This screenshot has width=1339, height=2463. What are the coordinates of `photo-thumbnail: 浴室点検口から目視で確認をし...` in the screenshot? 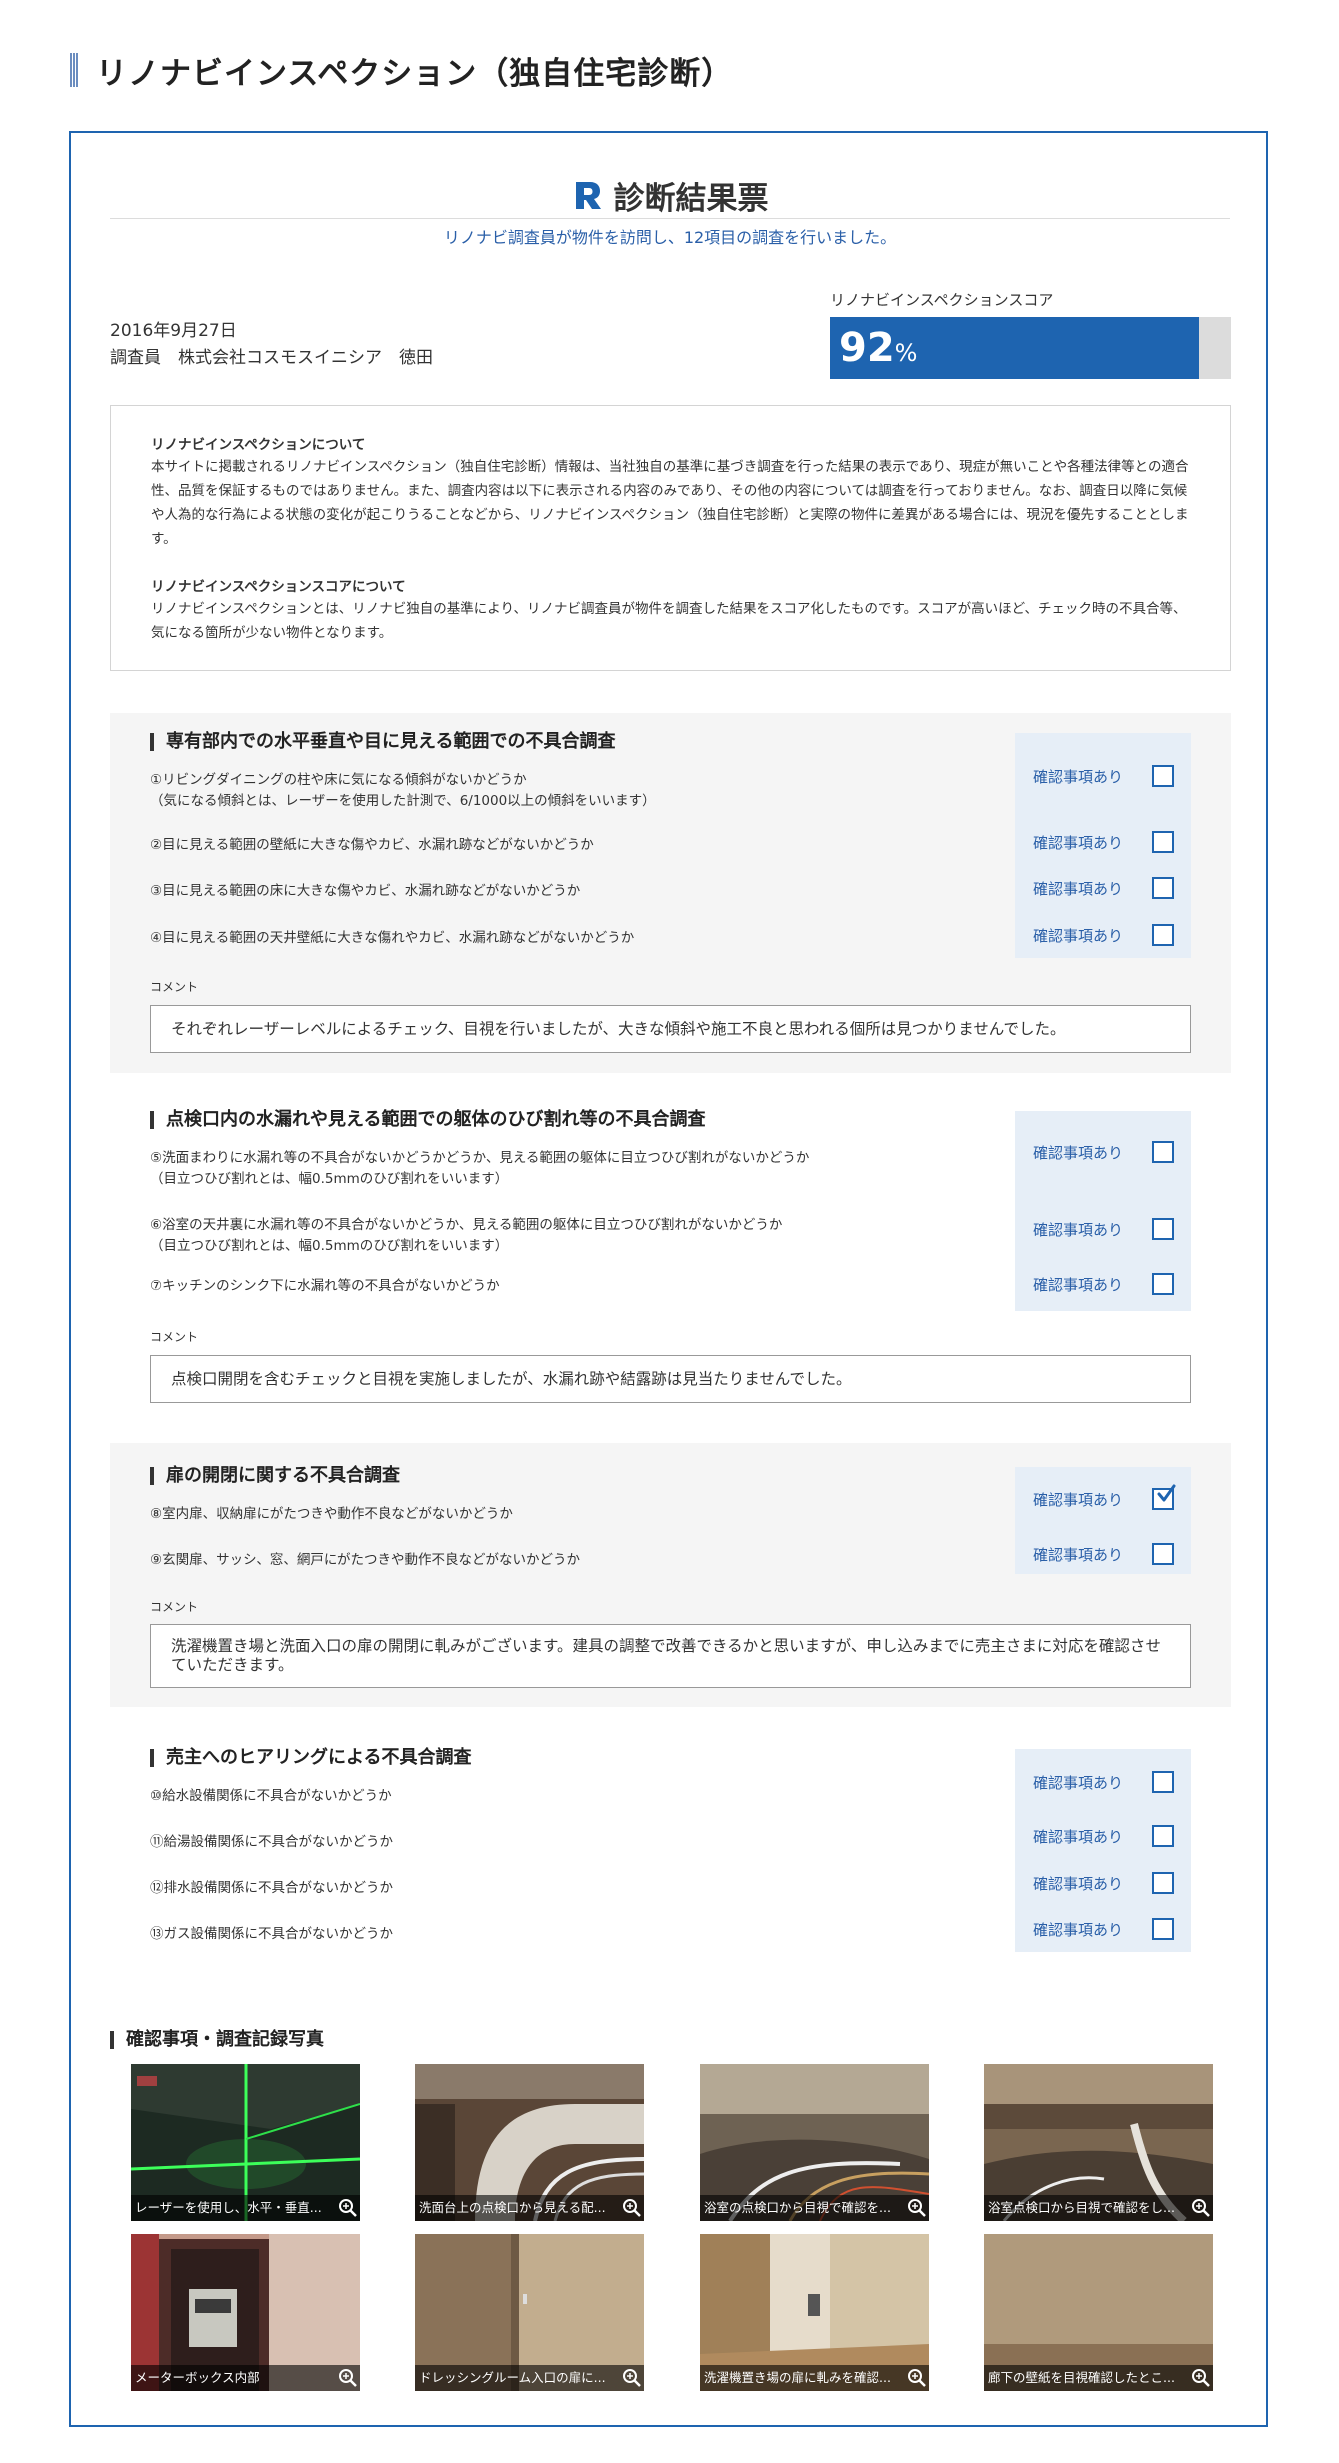 It's located at (1098, 2142).